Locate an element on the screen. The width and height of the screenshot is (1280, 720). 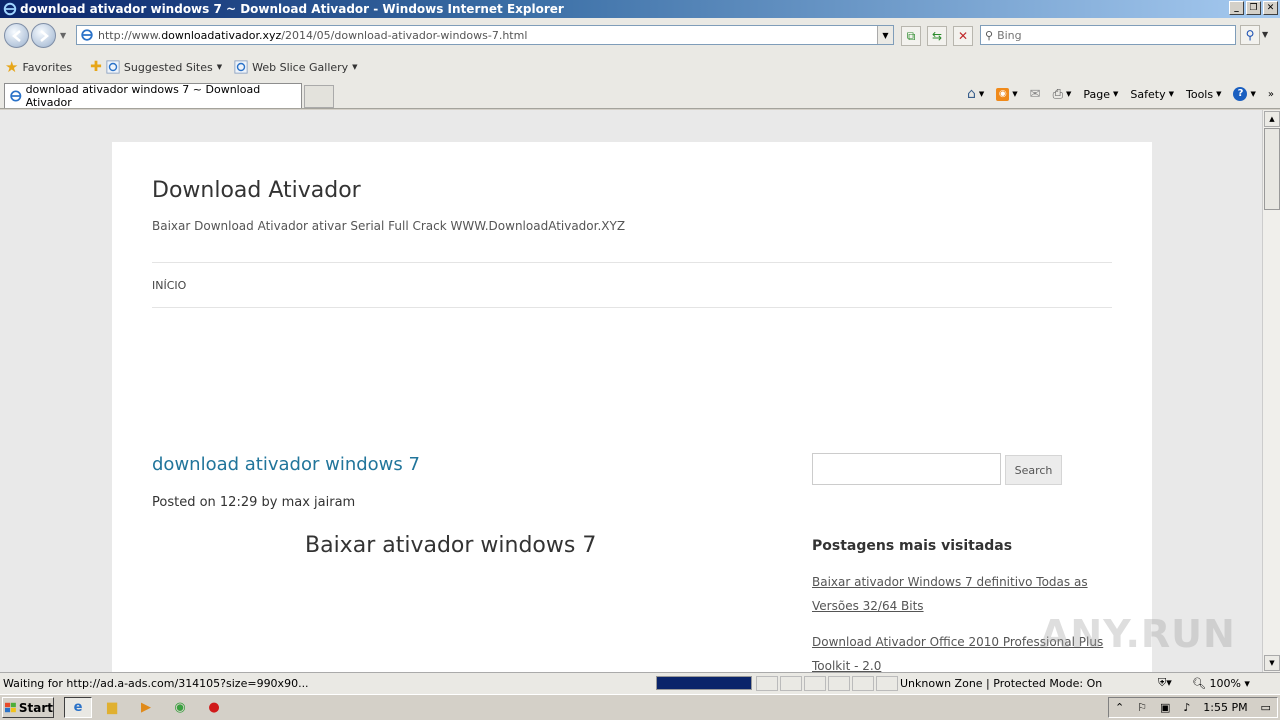
sidebar-search-button: Search is located at coordinates (1033, 470).